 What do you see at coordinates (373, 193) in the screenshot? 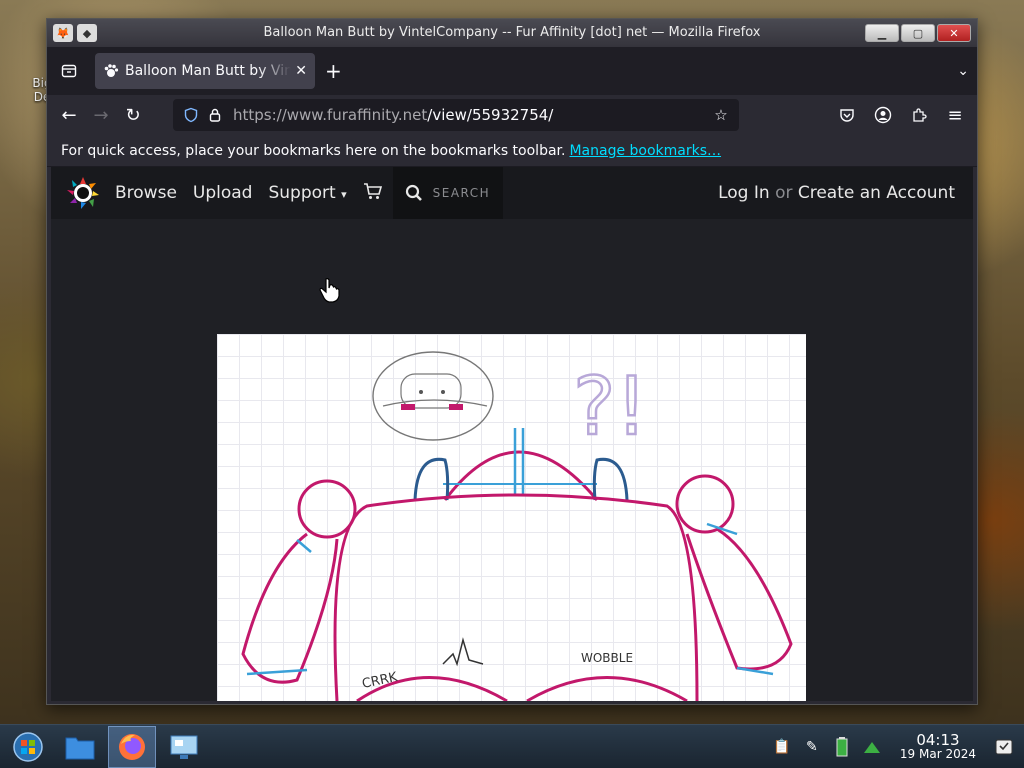
I see `shopping-cart-icon` at bounding box center [373, 193].